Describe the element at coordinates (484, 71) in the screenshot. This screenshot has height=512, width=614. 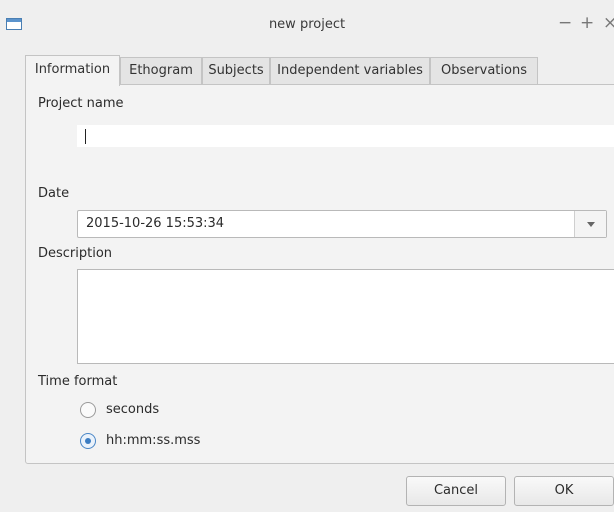
I see `tab-observations: Observations` at that location.